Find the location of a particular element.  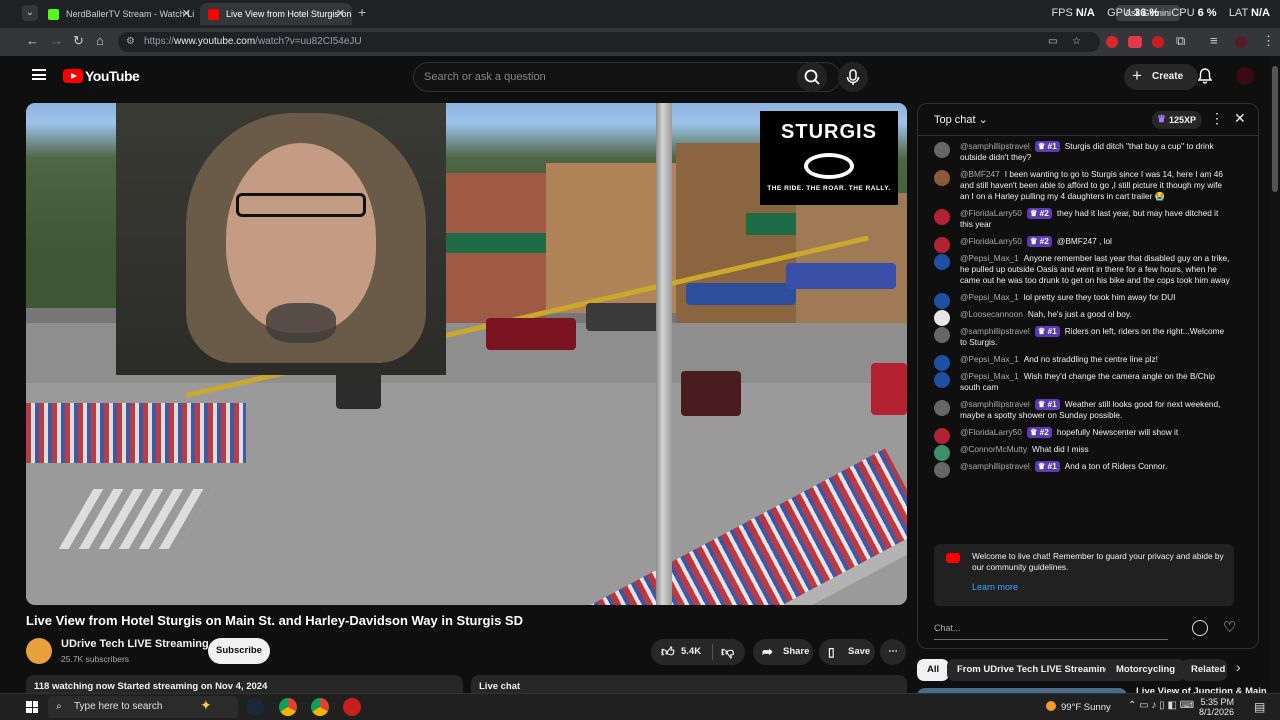

steam-app-icon is located at coordinates (255, 707).